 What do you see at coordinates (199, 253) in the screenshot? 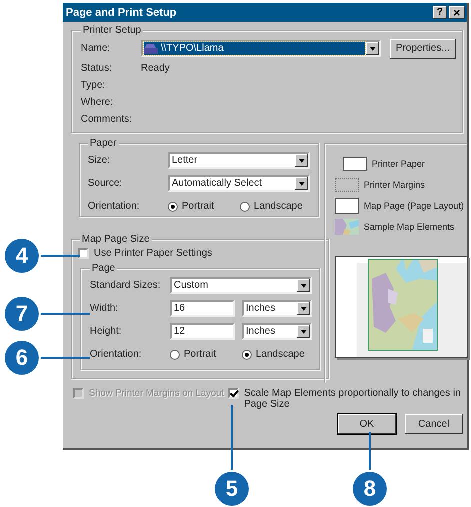
I see `checkbox: Use Printer Paper Settings` at bounding box center [199, 253].